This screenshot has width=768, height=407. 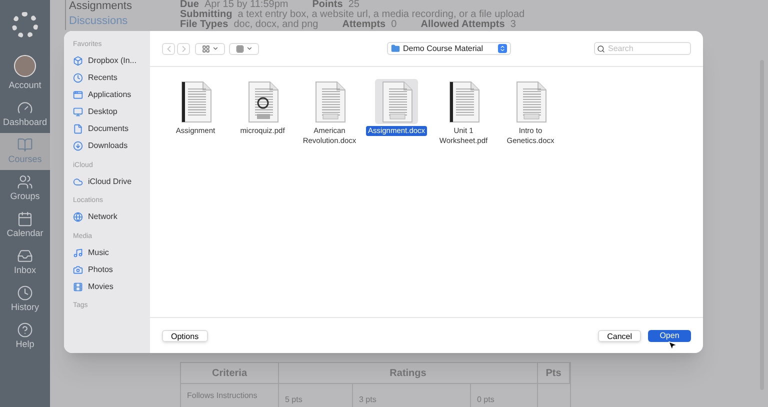 I want to click on search-field: Search, so click(x=642, y=48).